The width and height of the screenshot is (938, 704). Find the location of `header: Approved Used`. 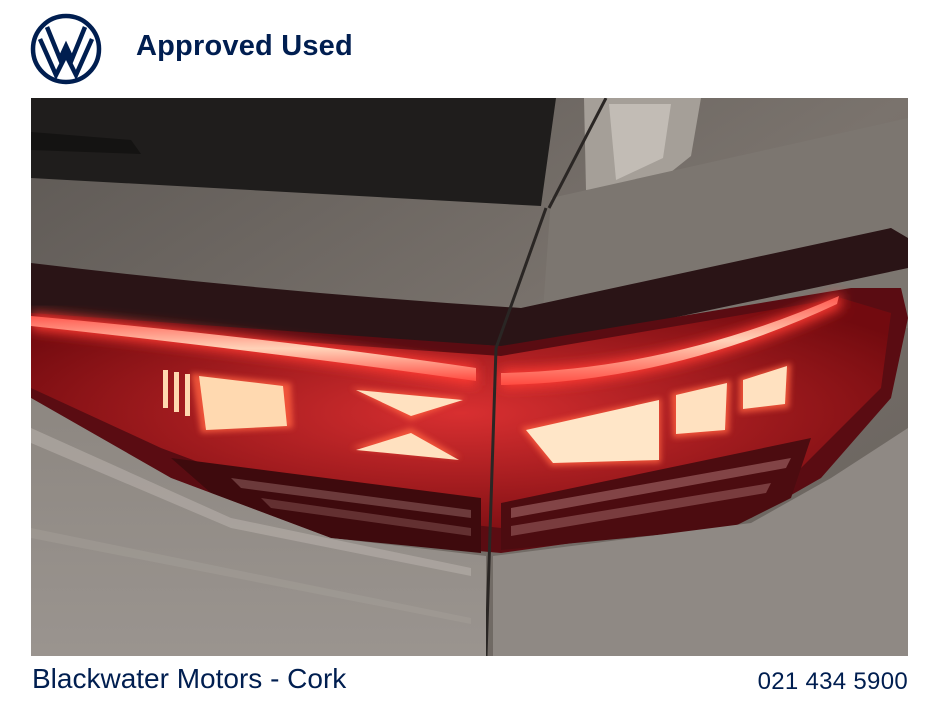

header: Approved Used is located at coordinates (469, 49).